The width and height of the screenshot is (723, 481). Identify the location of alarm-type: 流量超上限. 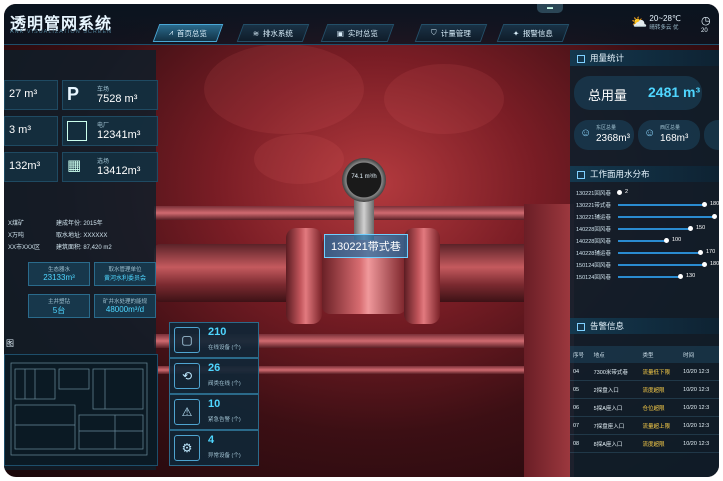
(660, 425).